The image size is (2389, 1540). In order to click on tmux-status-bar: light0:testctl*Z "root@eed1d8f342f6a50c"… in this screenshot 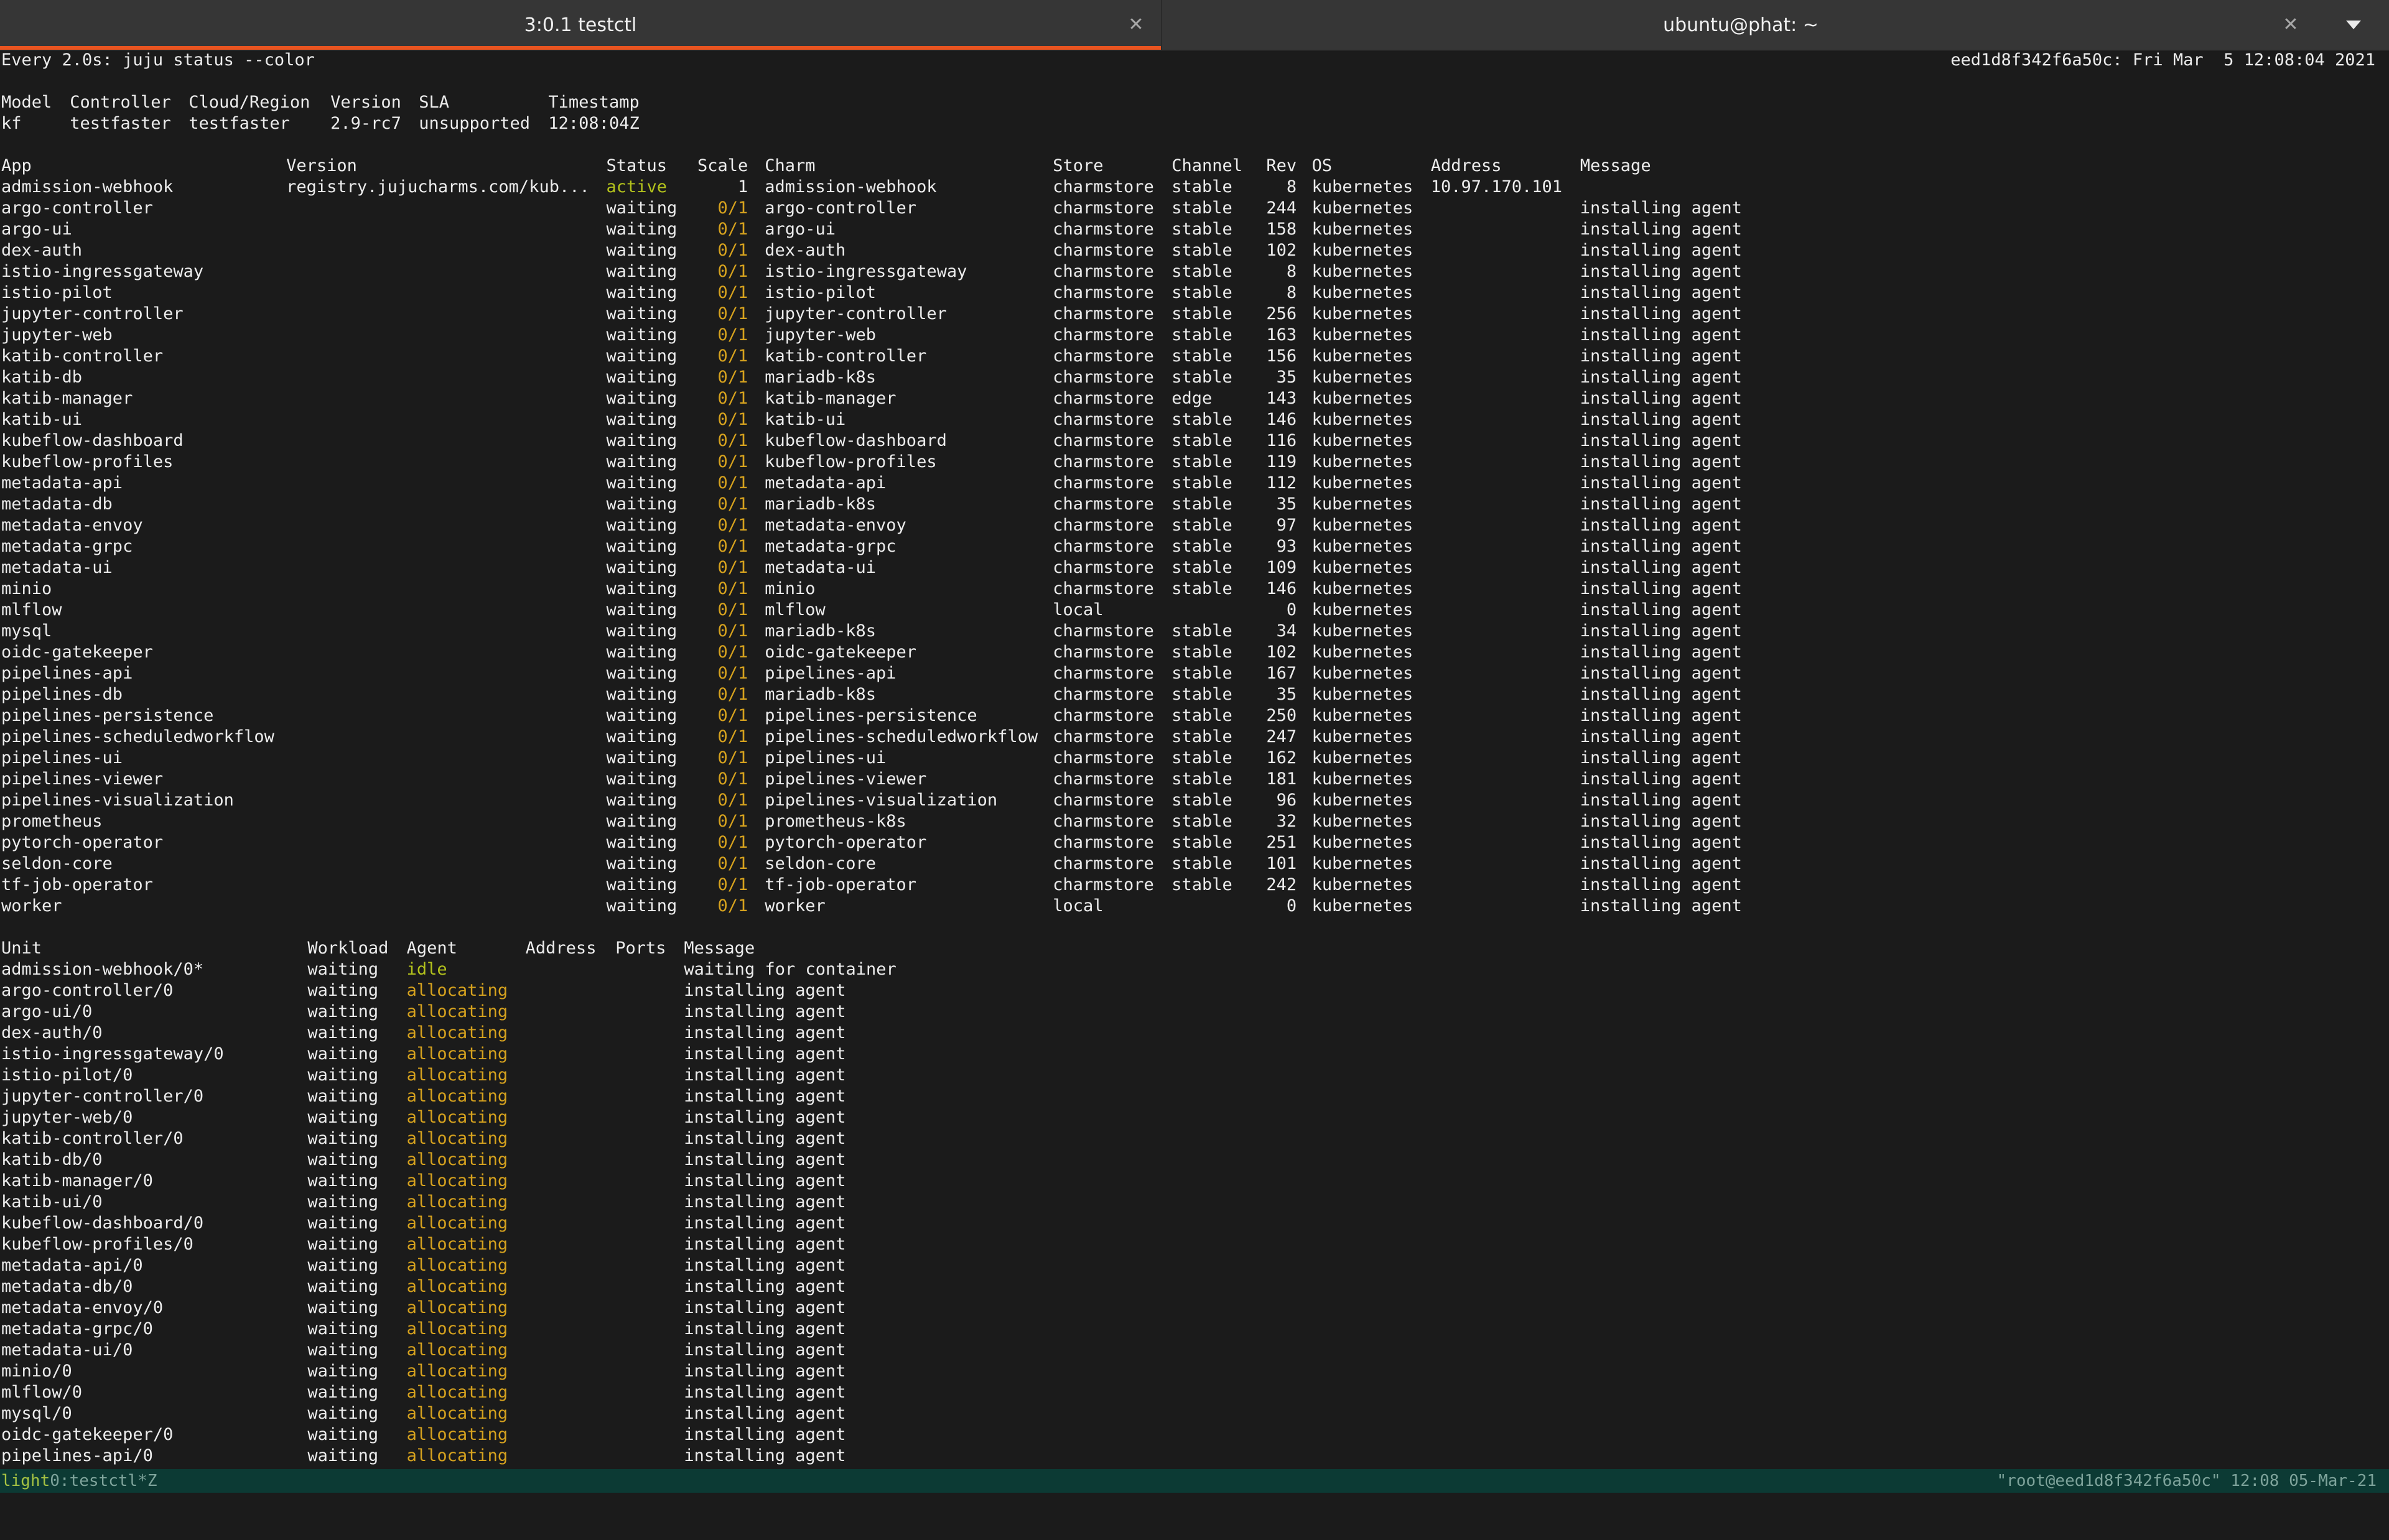, I will do `click(1194, 1481)`.